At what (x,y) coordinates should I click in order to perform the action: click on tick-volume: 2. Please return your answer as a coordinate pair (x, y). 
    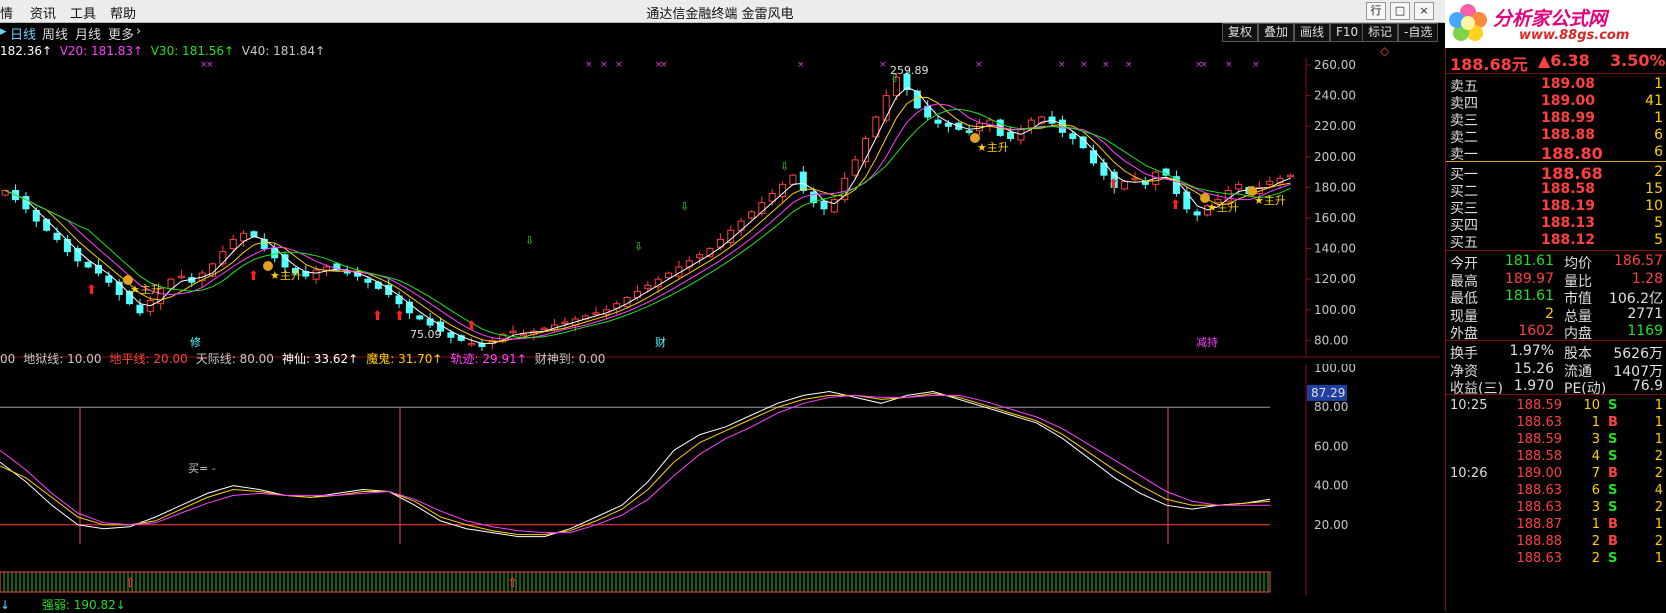
    Looking at the image, I should click on (1595, 541).